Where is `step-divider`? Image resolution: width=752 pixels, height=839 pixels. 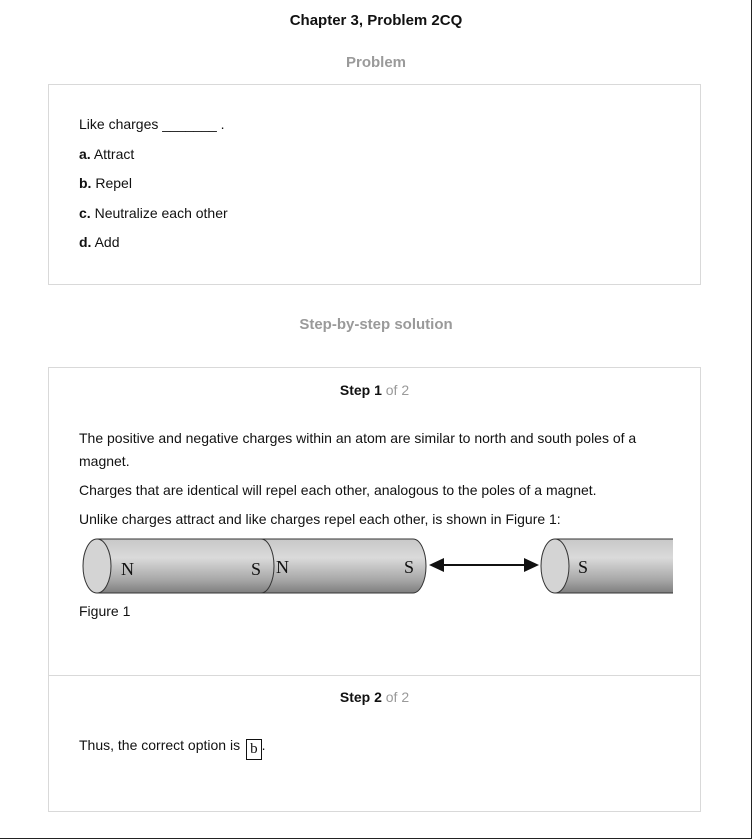
step-divider is located at coordinates (374, 675).